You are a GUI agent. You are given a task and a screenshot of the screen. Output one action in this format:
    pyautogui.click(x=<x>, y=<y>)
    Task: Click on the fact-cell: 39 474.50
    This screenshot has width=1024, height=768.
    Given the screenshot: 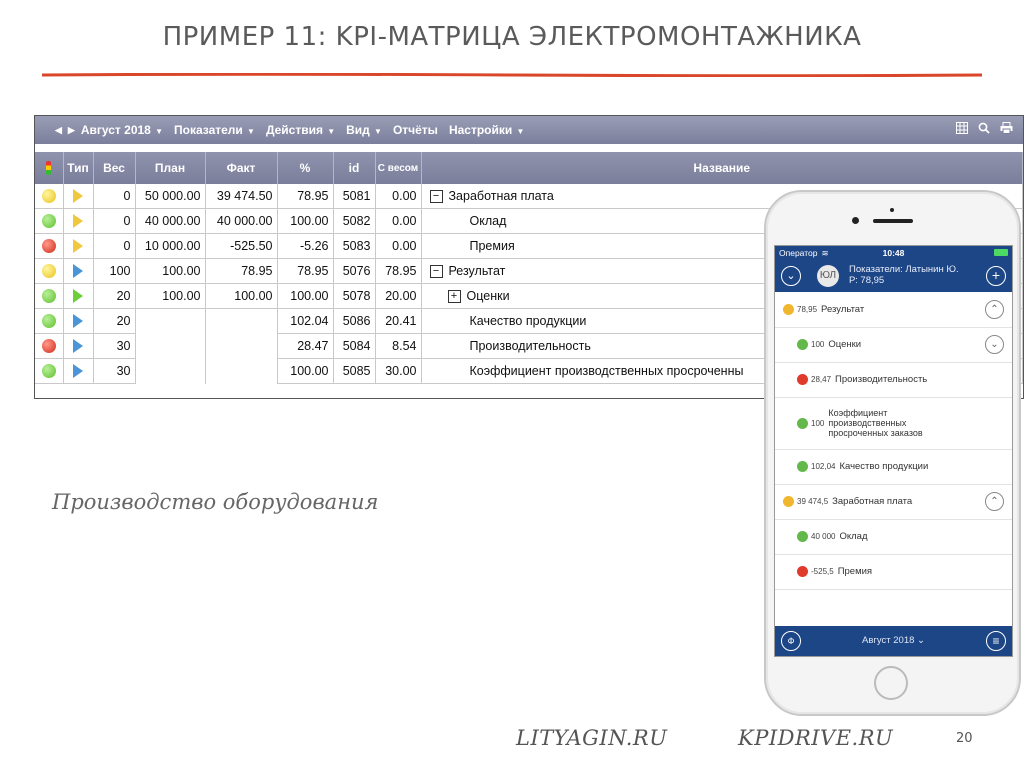 What is the action you would take?
    pyautogui.click(x=241, y=196)
    